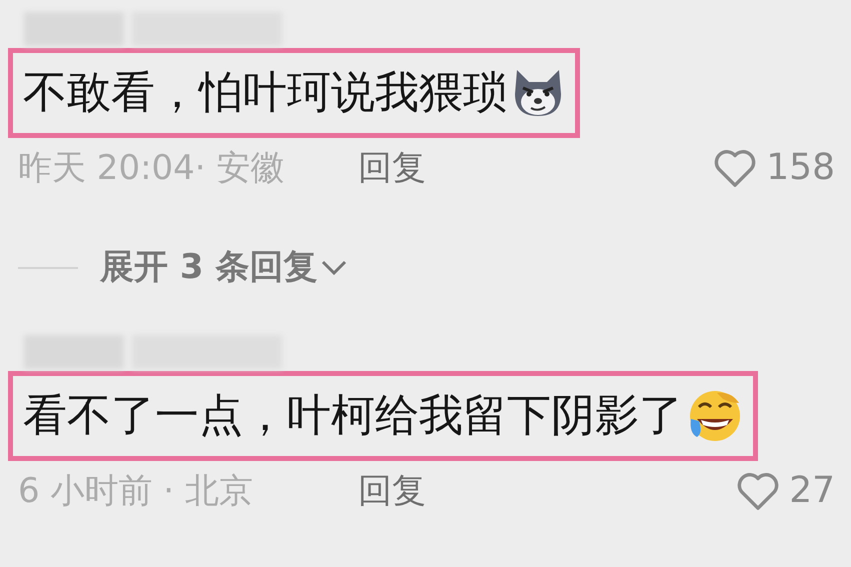 The width and height of the screenshot is (851, 567). I want to click on comment-time-location: 6 小时前 · 北京, so click(136, 491).